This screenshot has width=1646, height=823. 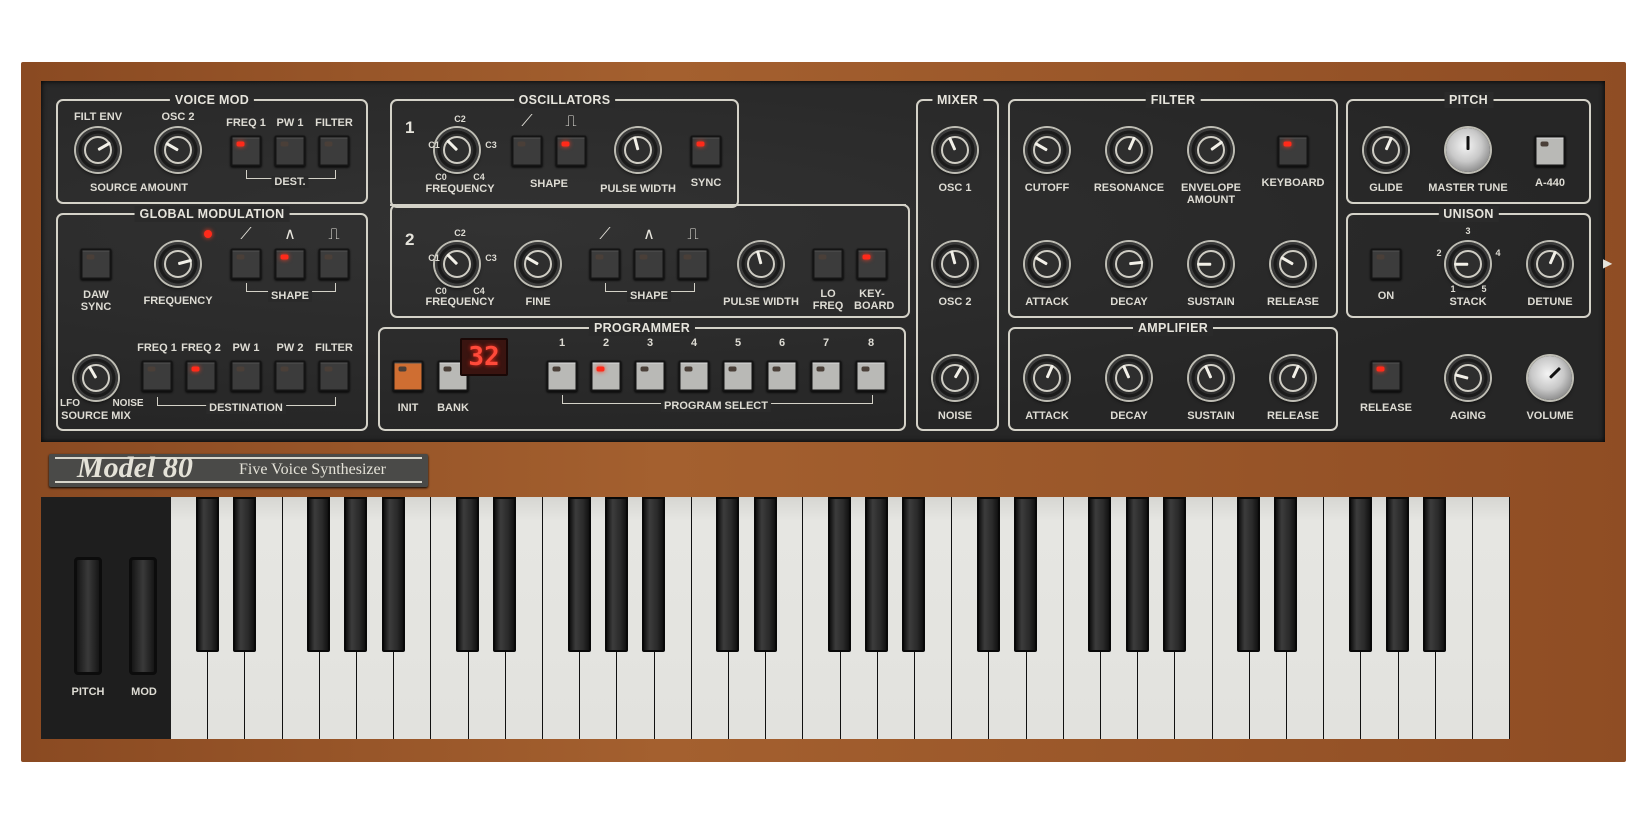 I want to click on unison-on-button, so click(x=1386, y=264).